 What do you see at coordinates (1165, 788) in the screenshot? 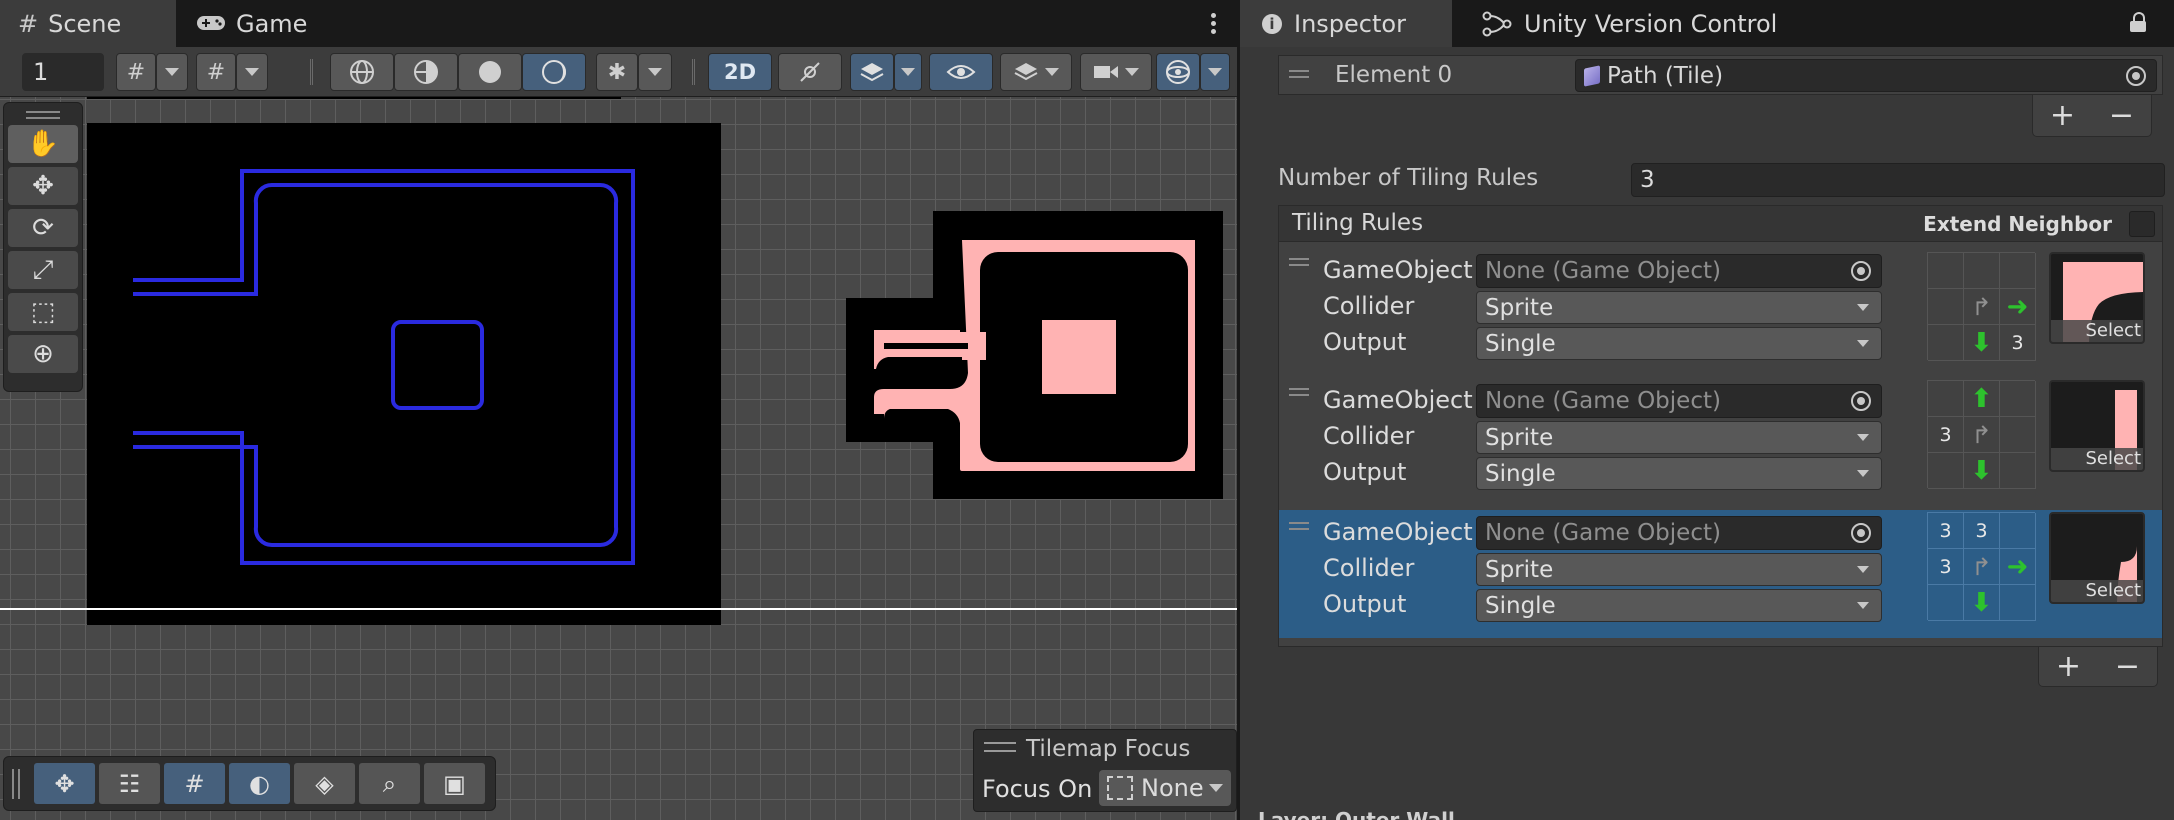
I see `focus-on-dropdown: None` at bounding box center [1165, 788].